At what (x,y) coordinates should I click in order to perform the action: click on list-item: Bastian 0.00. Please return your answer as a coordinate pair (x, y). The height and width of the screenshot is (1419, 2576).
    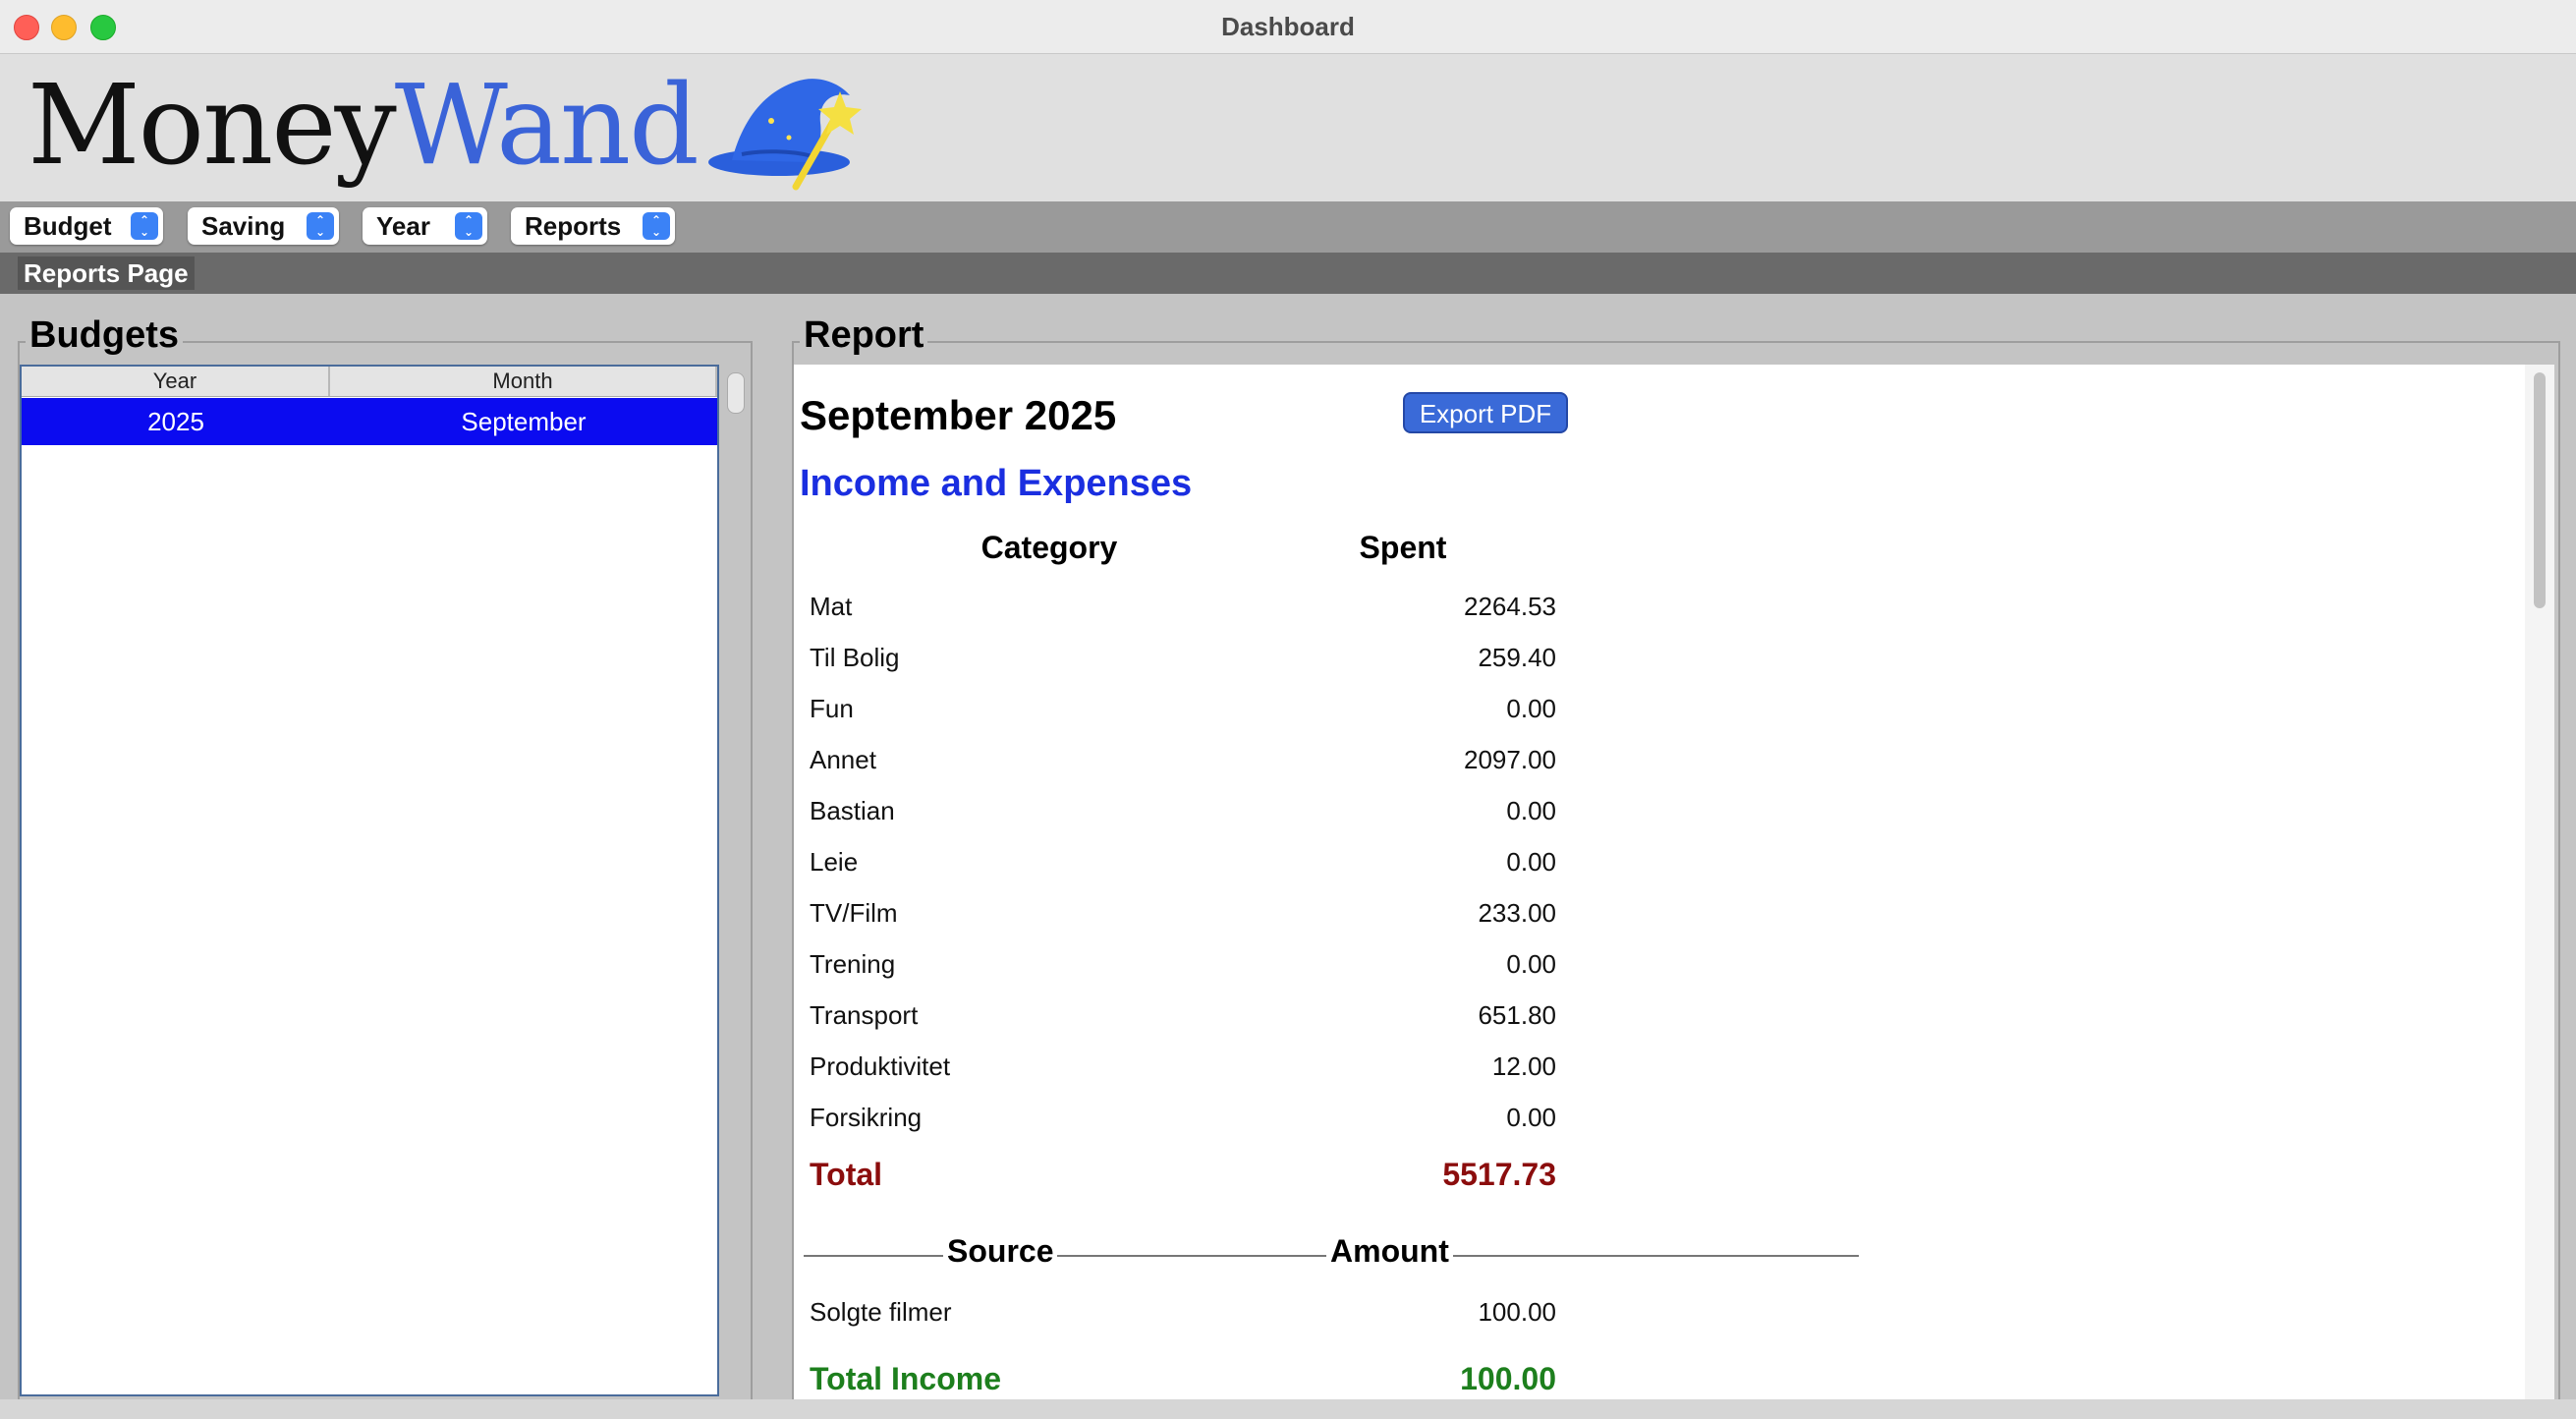
    Looking at the image, I should click on (1183, 811).